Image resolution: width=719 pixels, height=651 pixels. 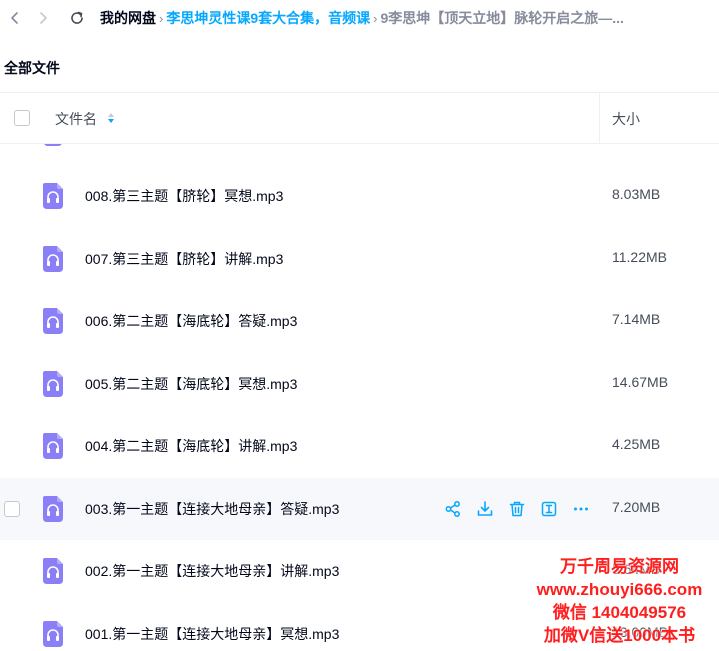 I want to click on row-actions, so click(x=522, y=509).